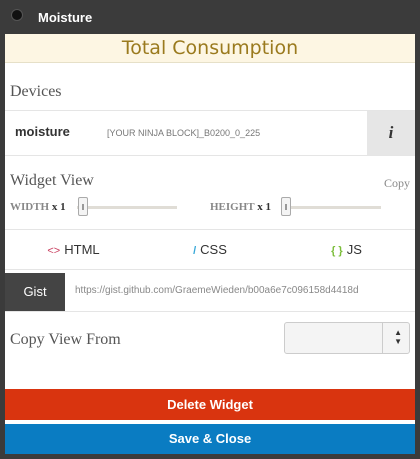 This screenshot has height=459, width=420. What do you see at coordinates (52, 180) in the screenshot?
I see `widget-view-label: Widget View` at bounding box center [52, 180].